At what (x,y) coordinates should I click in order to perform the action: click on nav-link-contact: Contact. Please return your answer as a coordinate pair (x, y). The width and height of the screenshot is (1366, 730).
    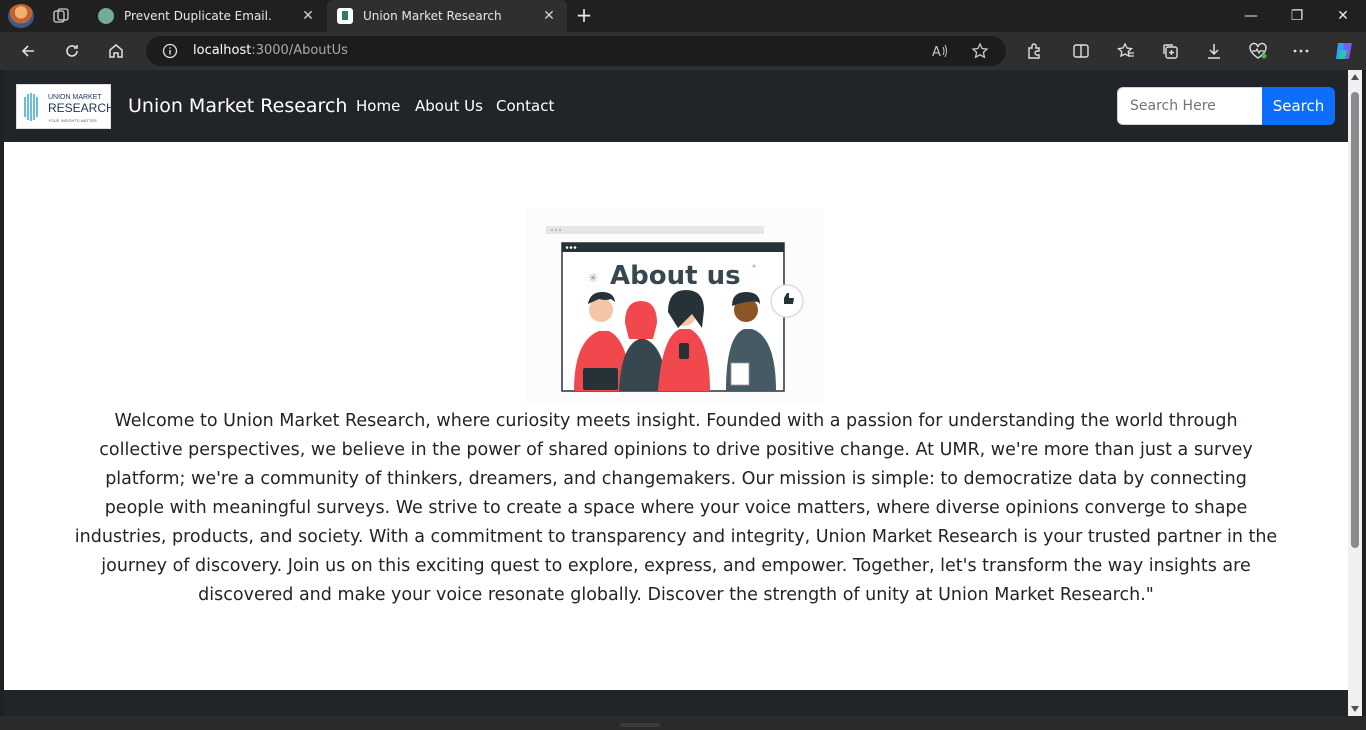
    Looking at the image, I should click on (525, 106).